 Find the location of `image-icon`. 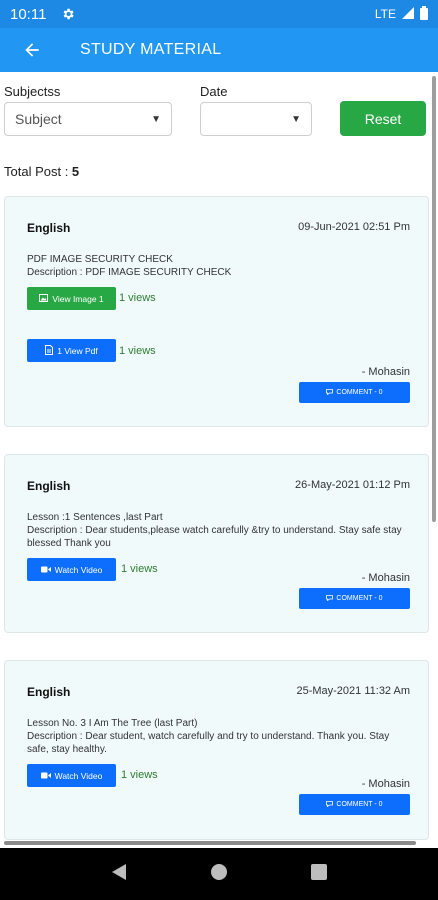

image-icon is located at coordinates (44, 298).